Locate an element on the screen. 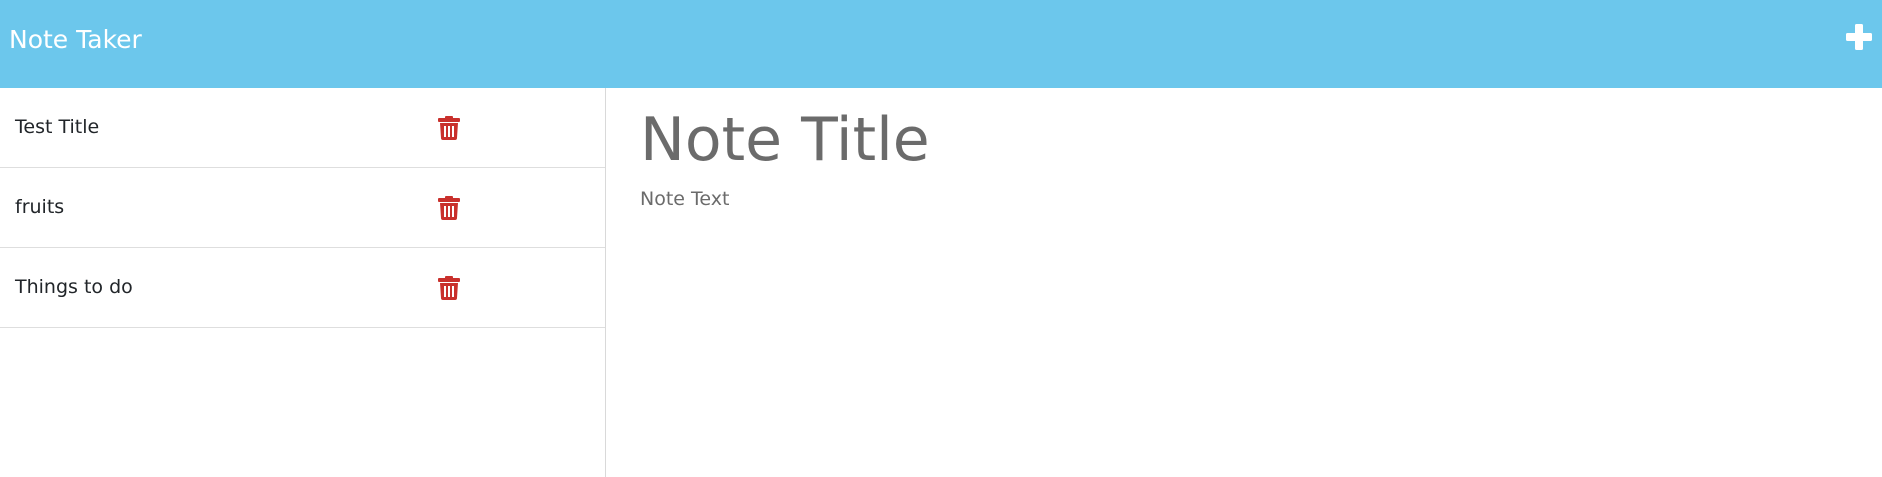  note-list-item: Test Title is located at coordinates (302, 128).